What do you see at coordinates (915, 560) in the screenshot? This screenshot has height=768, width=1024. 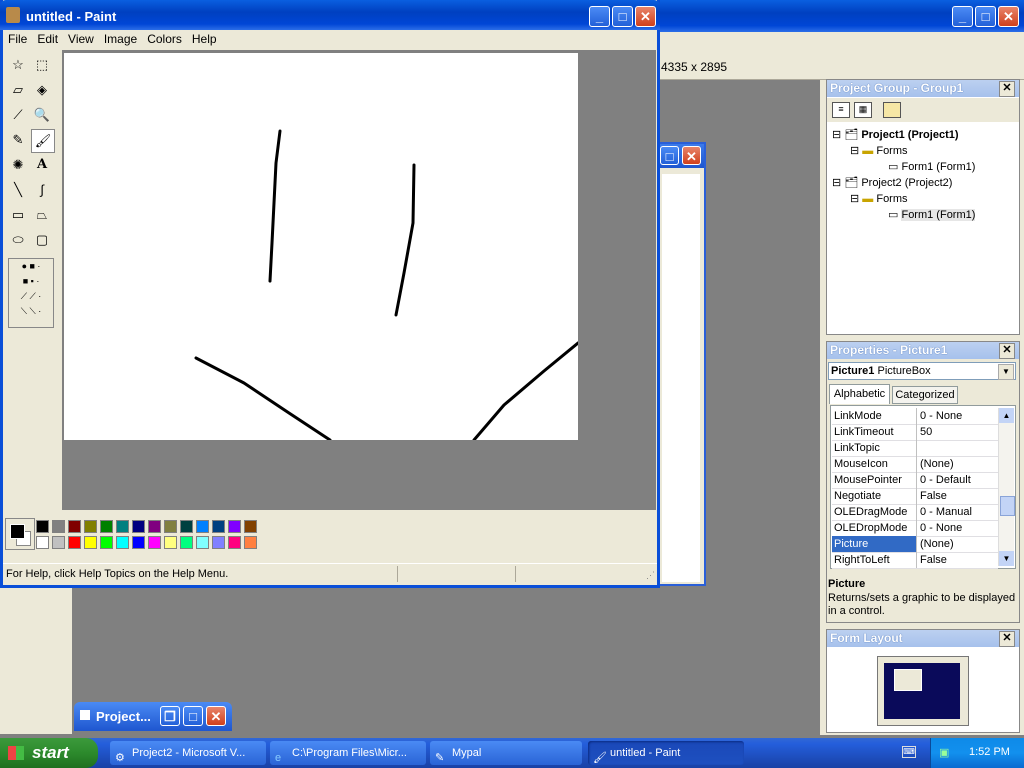 I see `property-row: RightToLeft False` at bounding box center [915, 560].